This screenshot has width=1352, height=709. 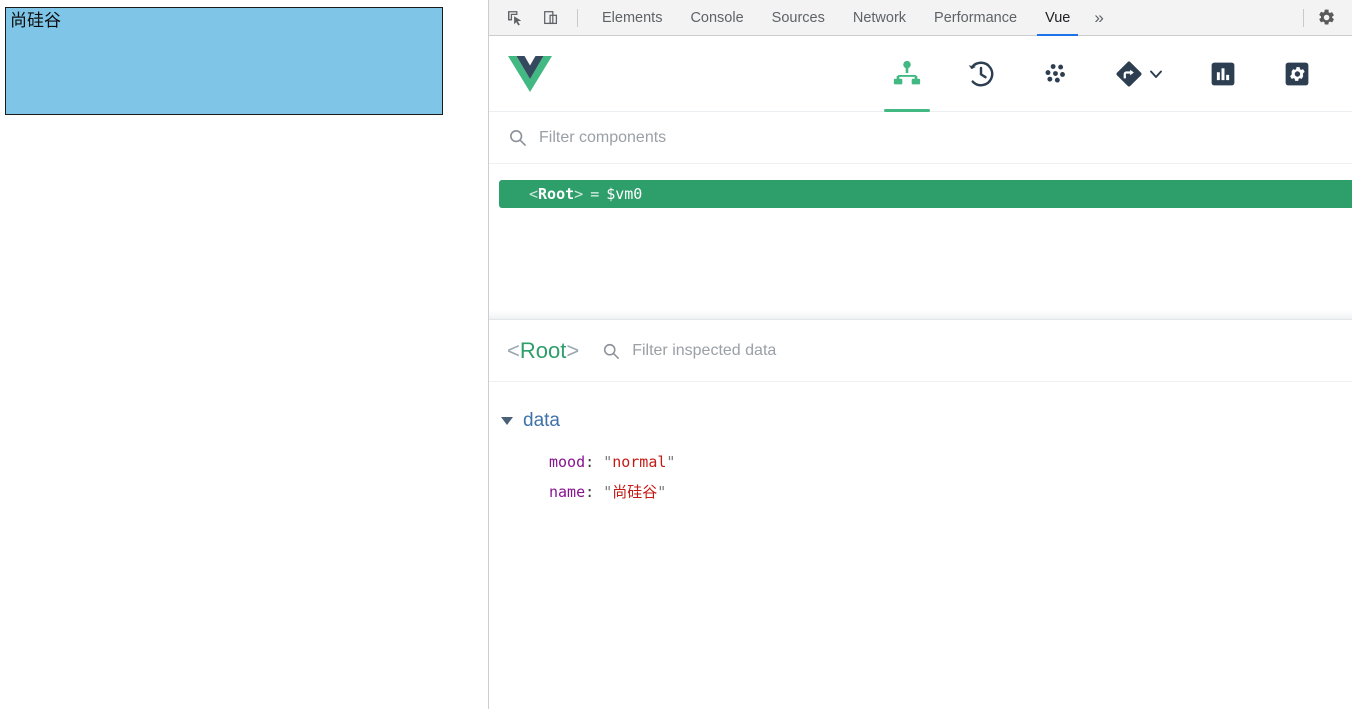 I want to click on vuex-dots-icon, so click(x=1055, y=73).